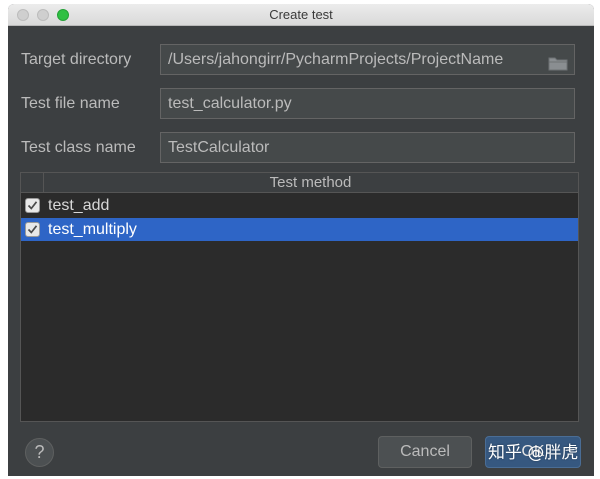 The width and height of the screenshot is (600, 479). What do you see at coordinates (558, 61) in the screenshot?
I see `folder-icon` at bounding box center [558, 61].